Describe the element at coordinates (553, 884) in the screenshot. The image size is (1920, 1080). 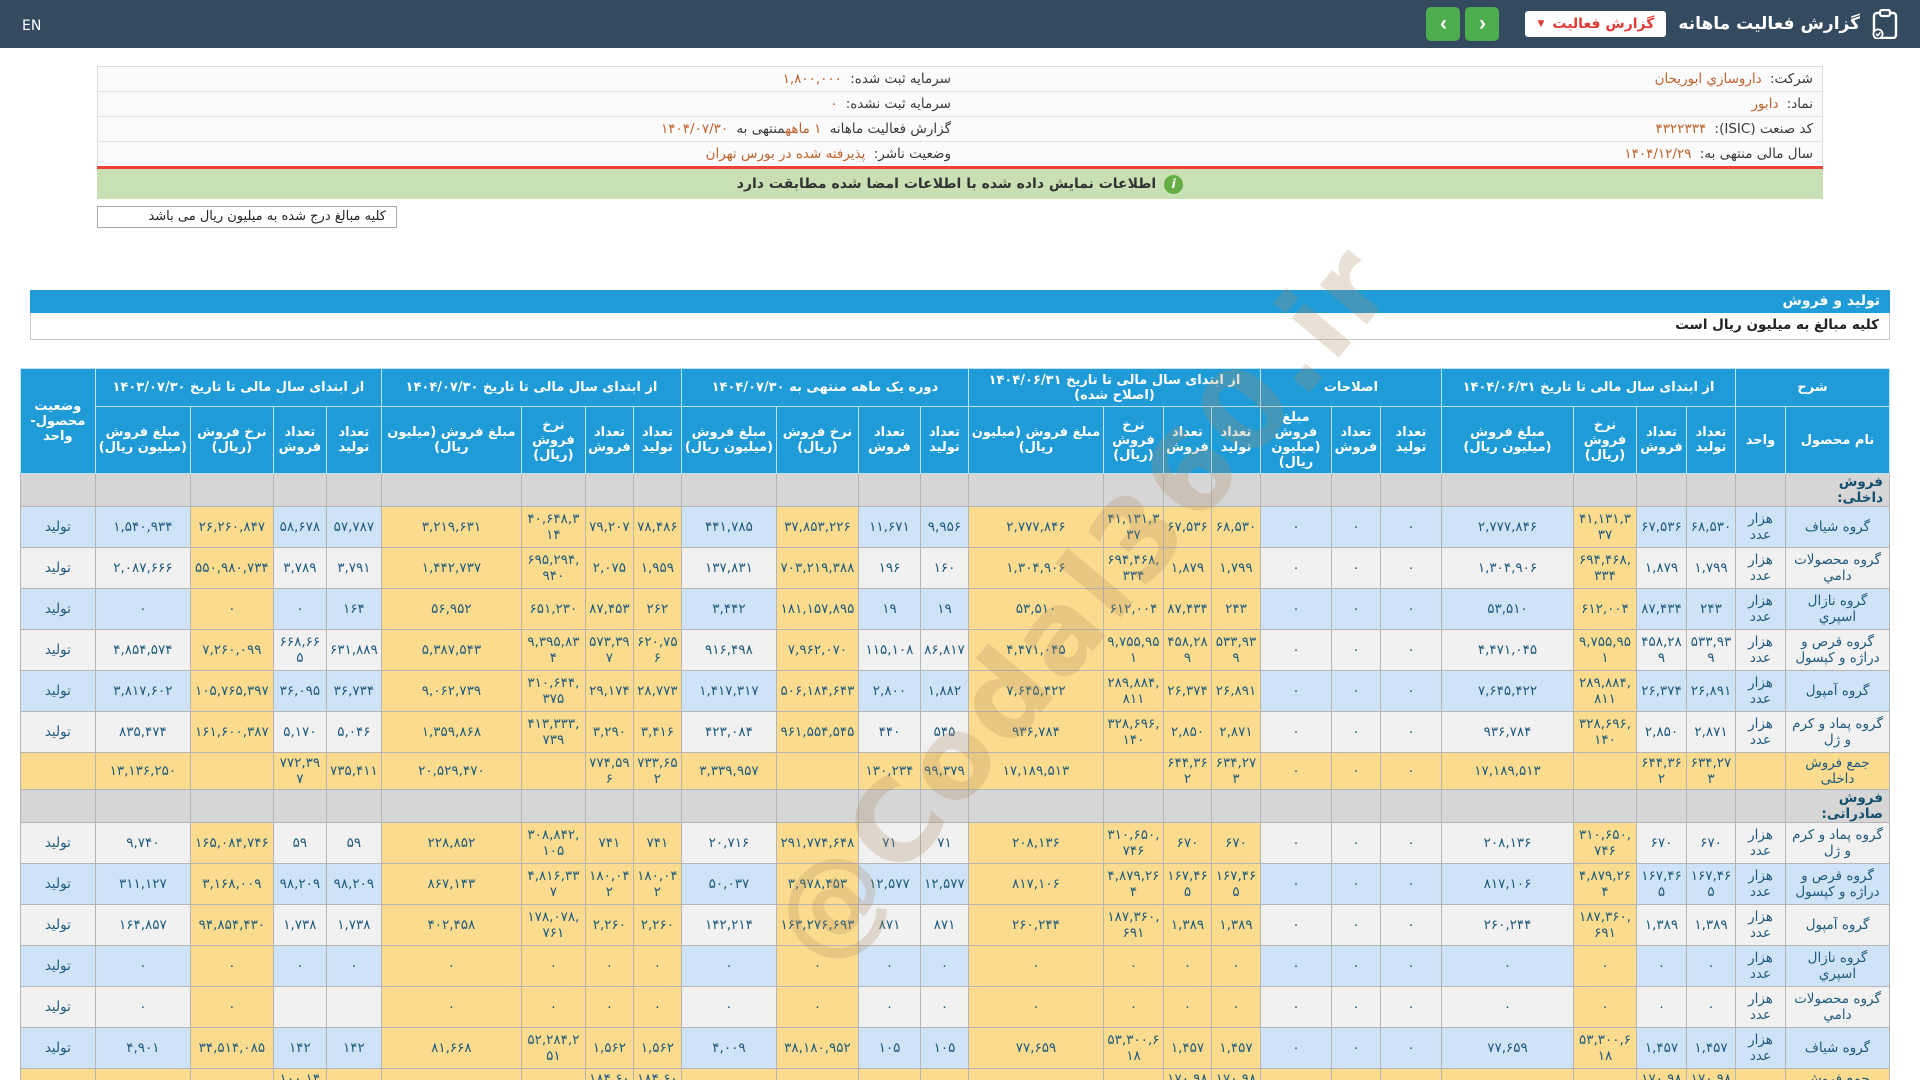
I see `value-cell: ۴,۸۱۶,۳۳۷` at that location.